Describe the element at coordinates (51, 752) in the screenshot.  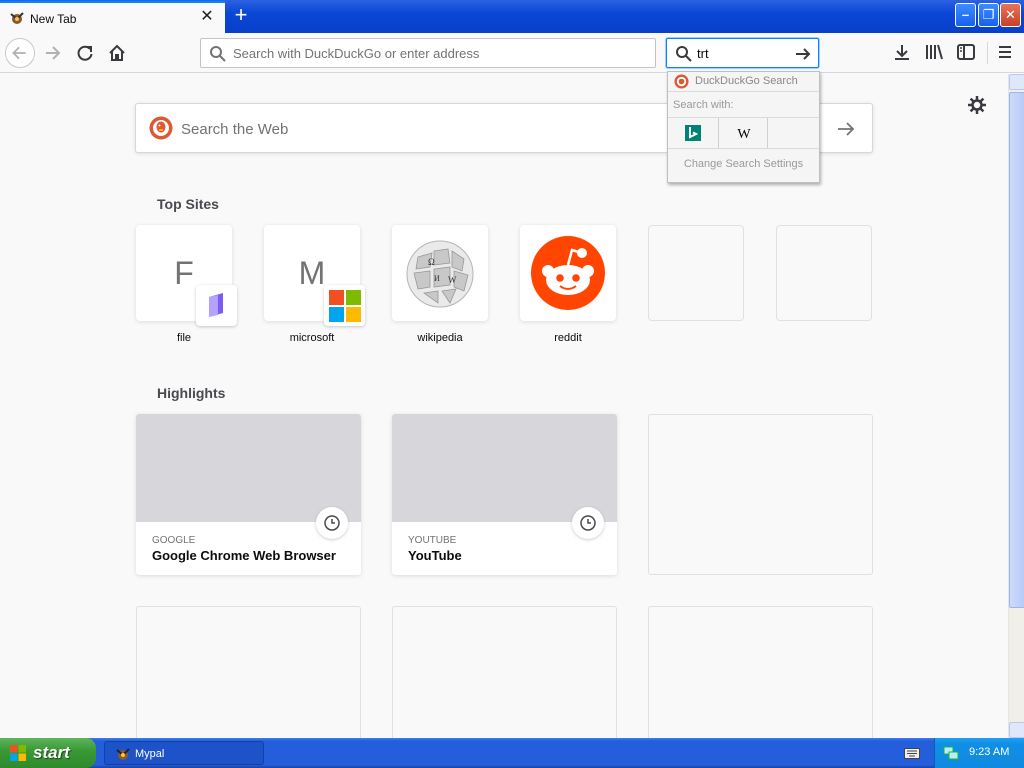
I see `start-label: start` at that location.